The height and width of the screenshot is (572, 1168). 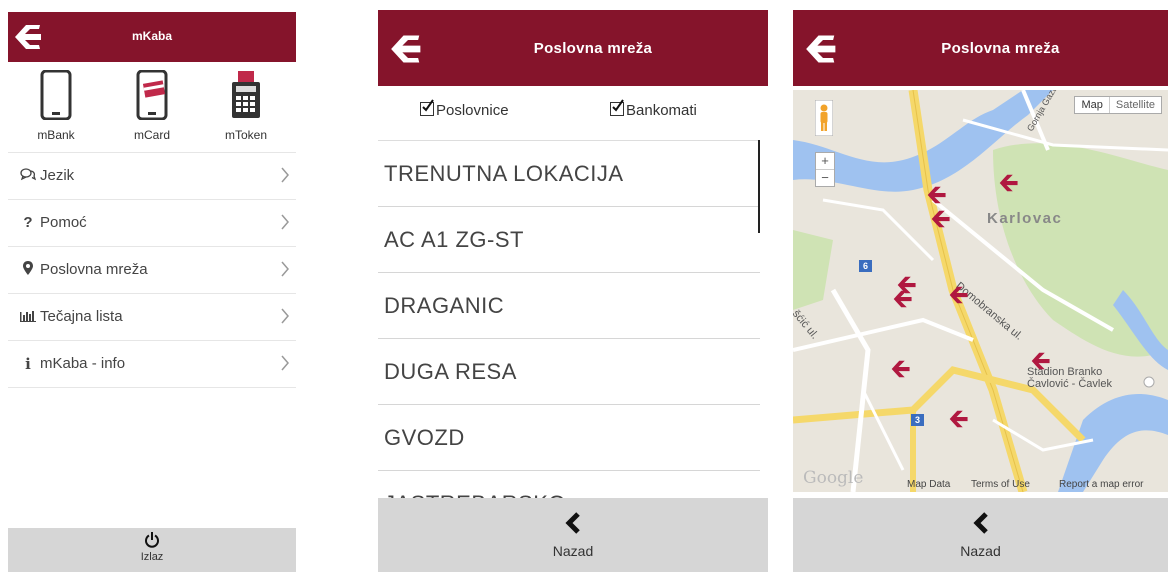 What do you see at coordinates (94, 269) in the screenshot?
I see `menu-item-label: Poslovna mreža` at bounding box center [94, 269].